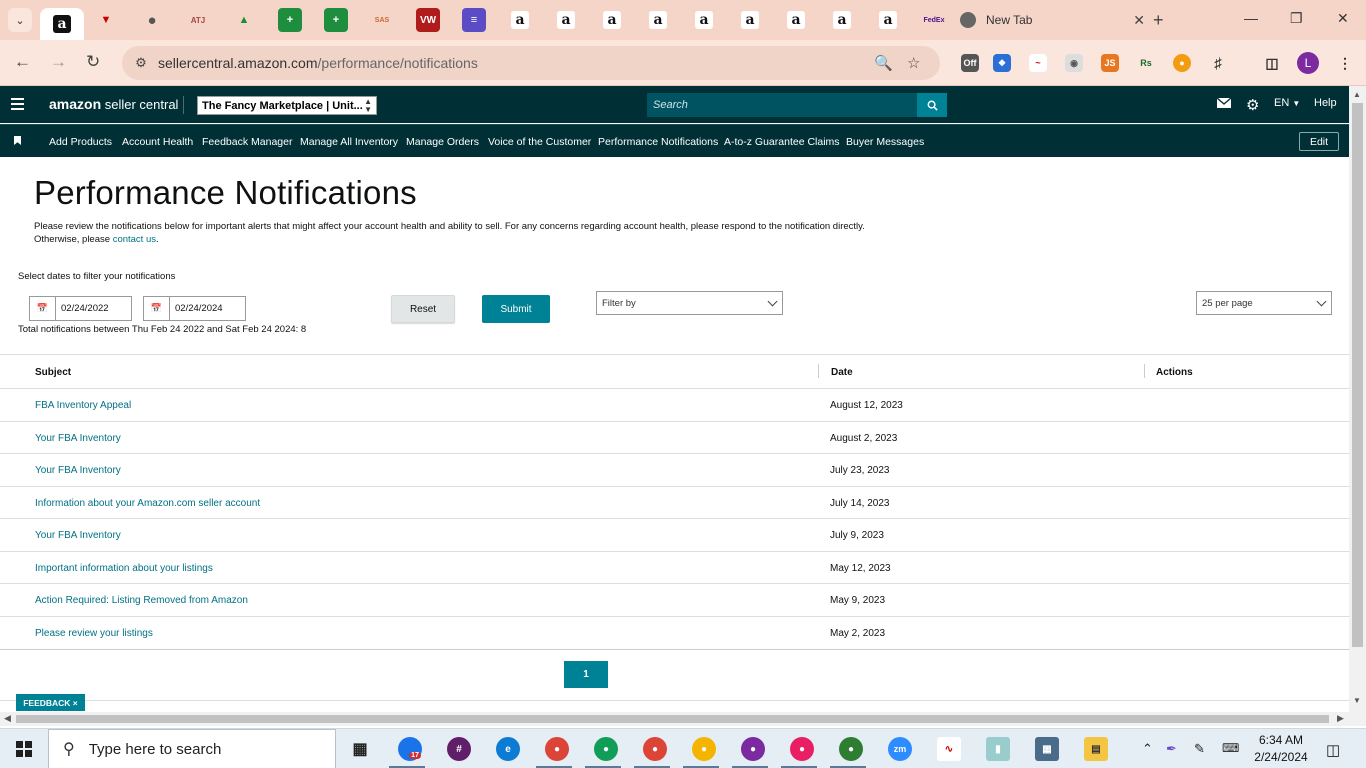 This screenshot has width=1366, height=768. Describe the element at coordinates (753, 749) in the screenshot. I see `chrome-profile-5-icon: ●` at that location.